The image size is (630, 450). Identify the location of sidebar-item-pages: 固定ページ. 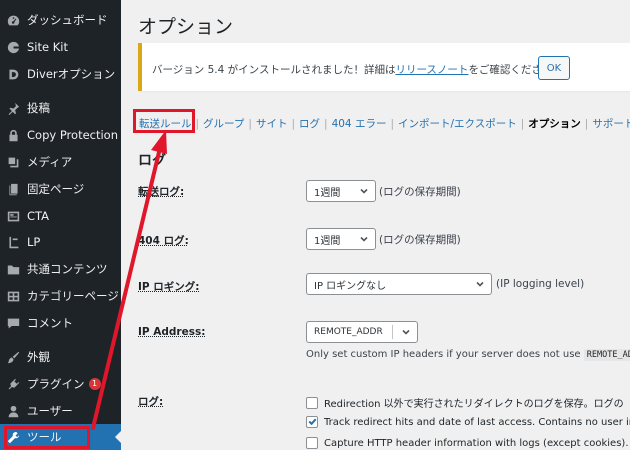
(60, 189).